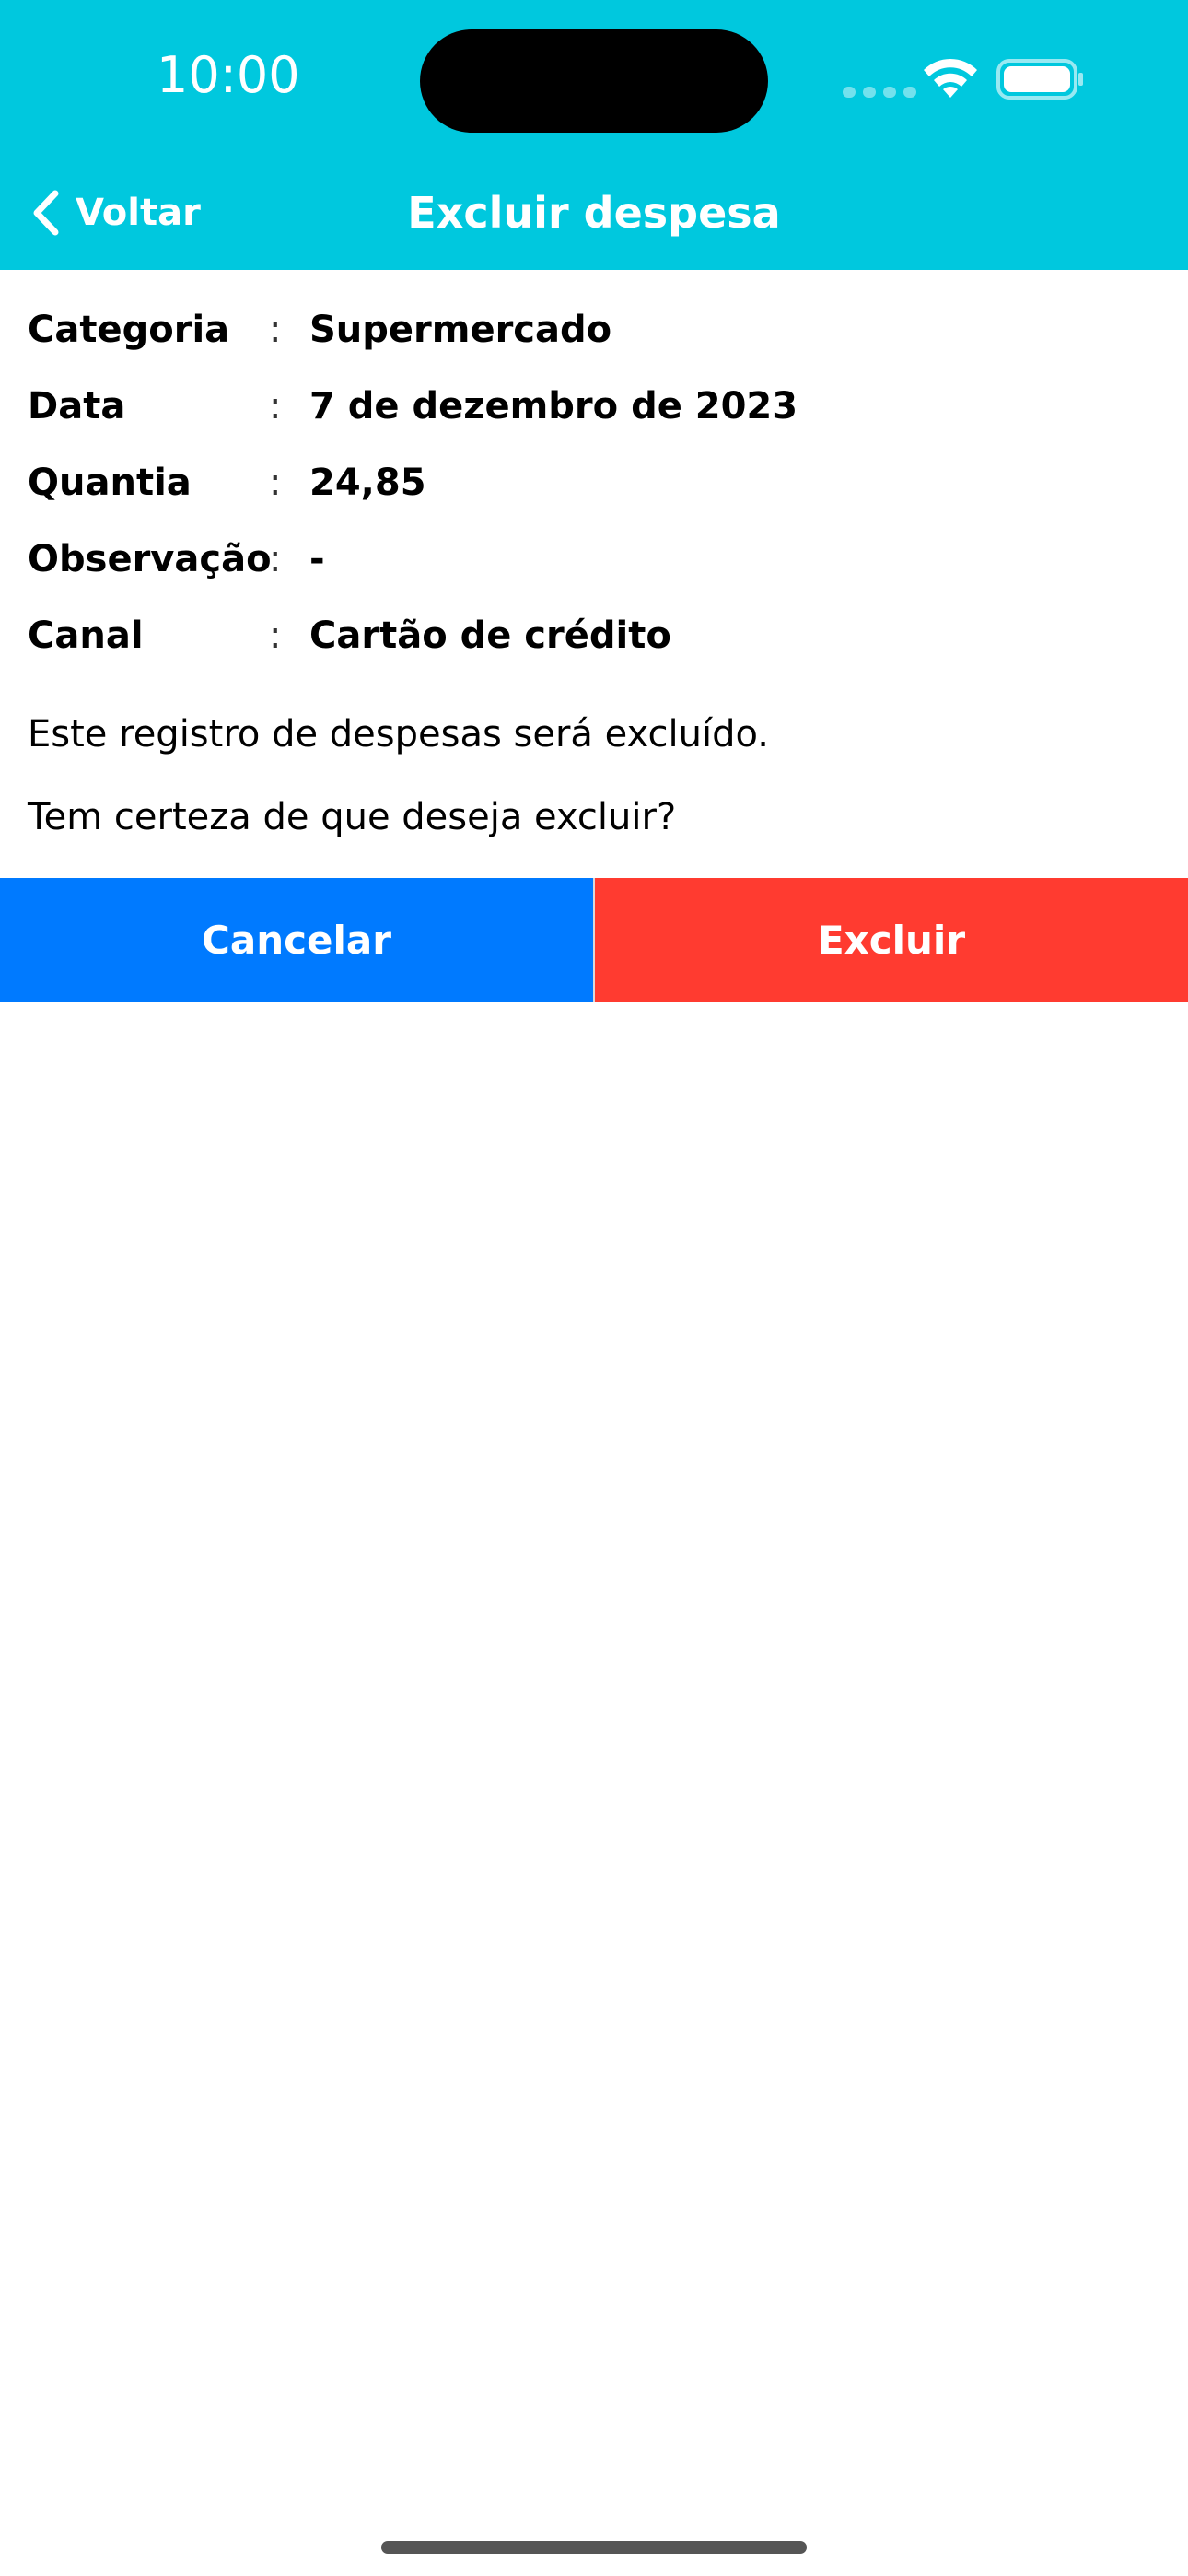  Describe the element at coordinates (490, 635) in the screenshot. I see `detail-value: Cartão de crédito` at that location.